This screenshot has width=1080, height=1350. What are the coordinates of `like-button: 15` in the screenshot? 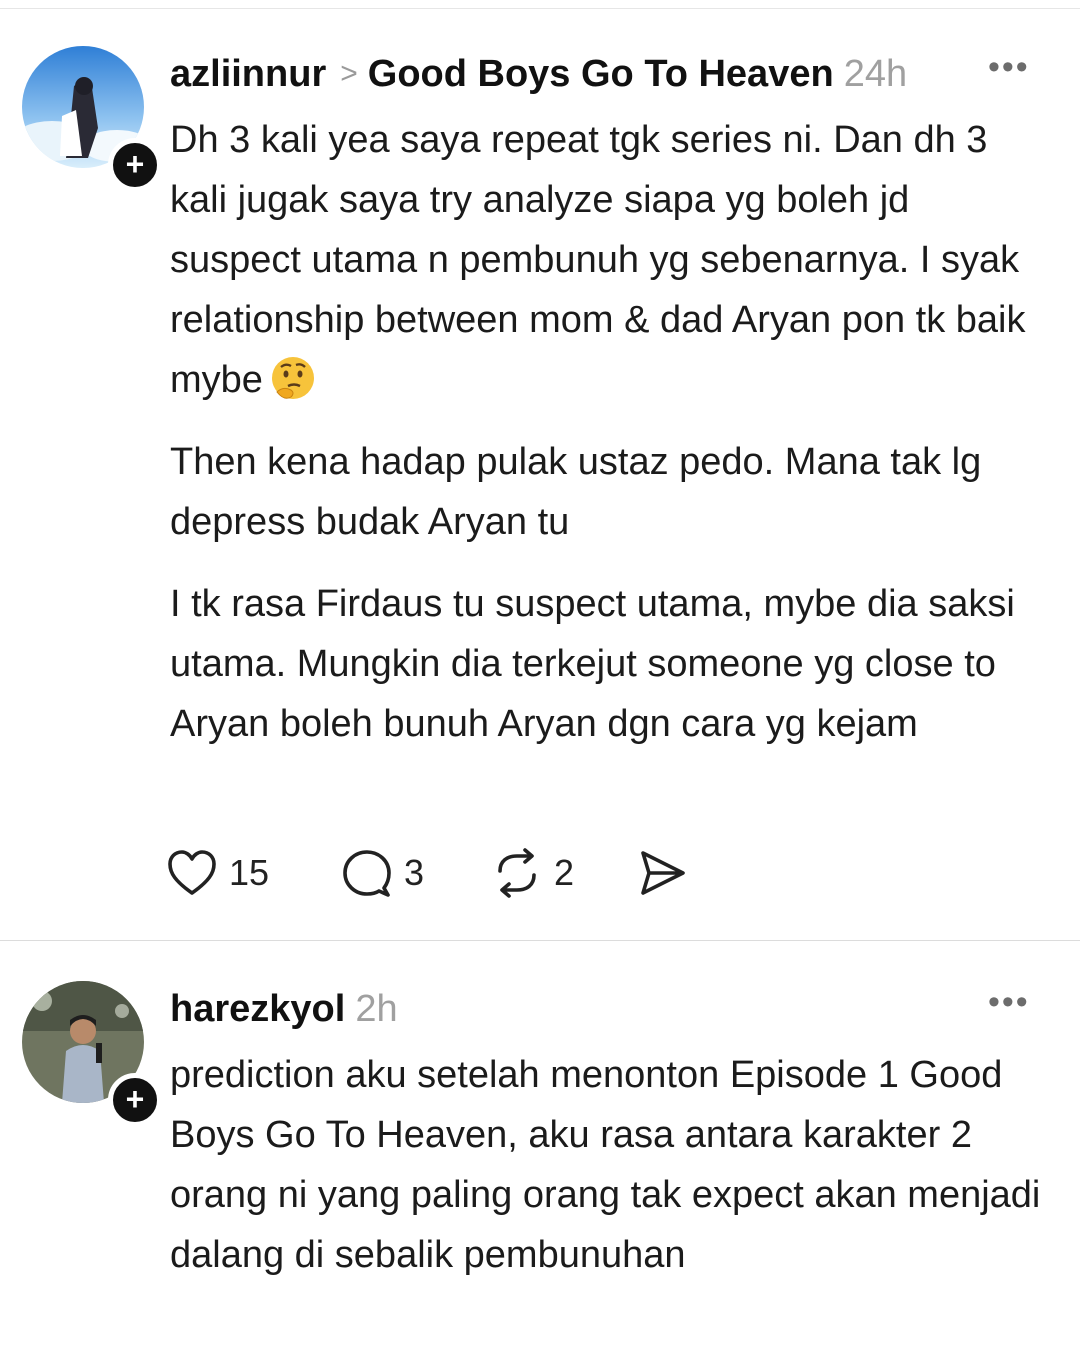 It's located at (217, 873).